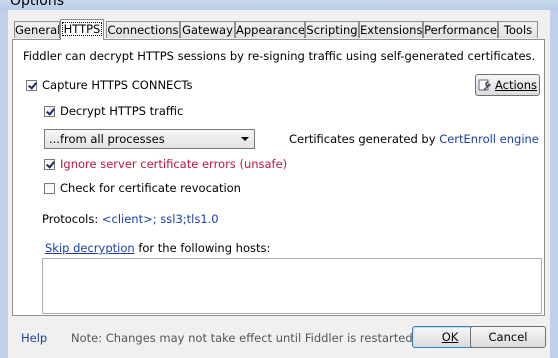 This screenshot has height=358, width=558. I want to click on cancel-label: Cancel, so click(508, 337).